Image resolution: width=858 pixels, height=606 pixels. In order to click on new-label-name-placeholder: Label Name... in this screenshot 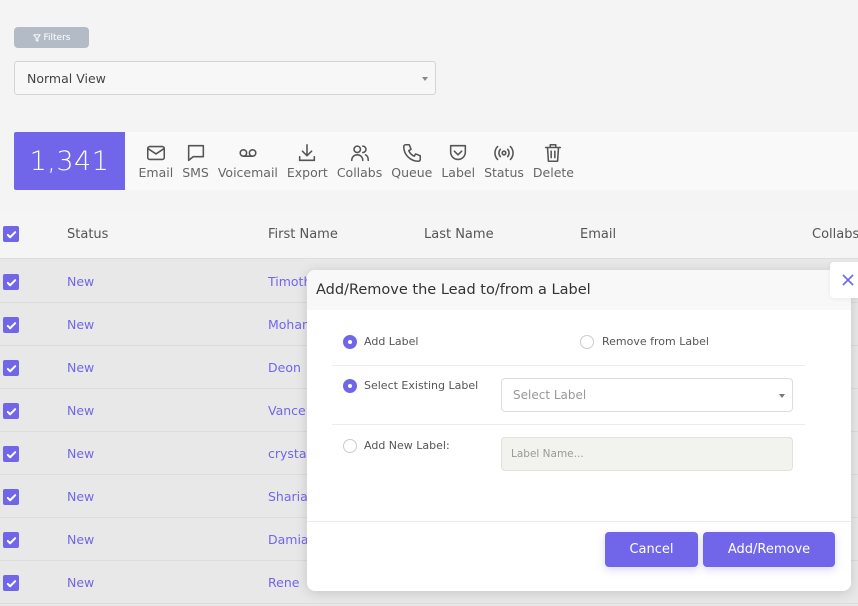, I will do `click(547, 454)`.